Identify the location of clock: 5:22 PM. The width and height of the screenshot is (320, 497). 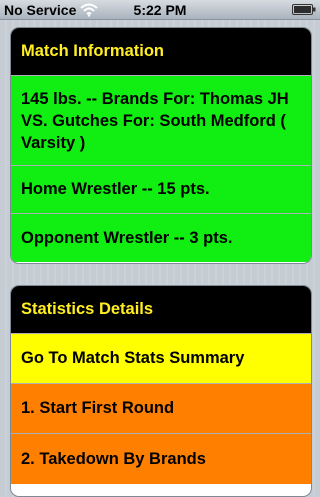
(160, 10).